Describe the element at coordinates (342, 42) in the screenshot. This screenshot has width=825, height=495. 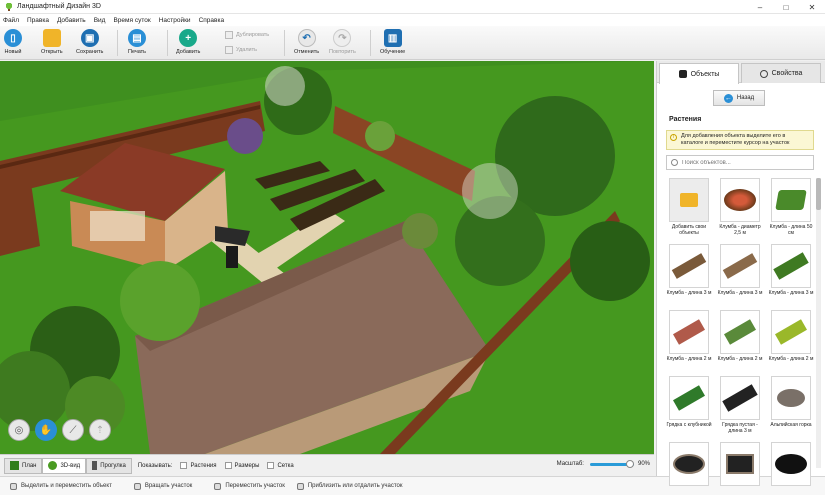
I see `redo-button: ↷ Повторить` at that location.